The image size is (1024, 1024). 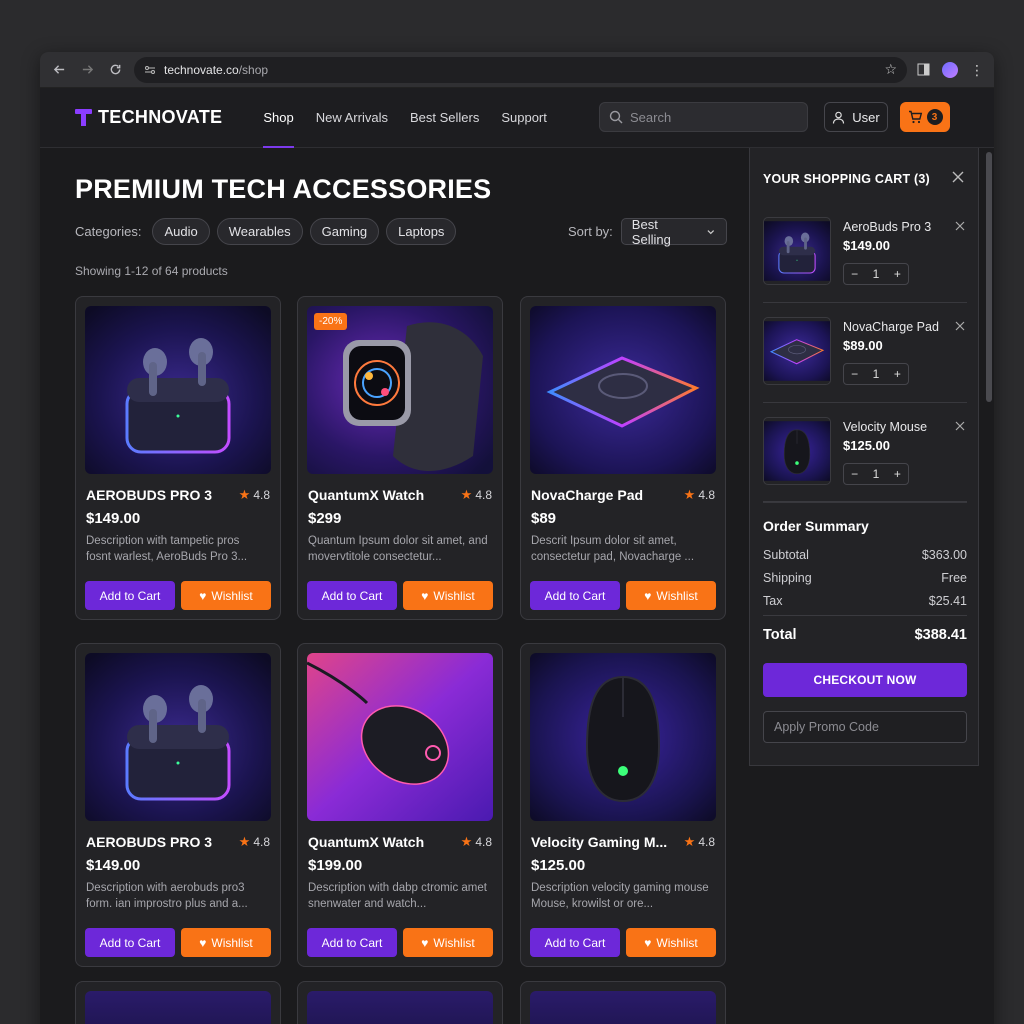 I want to click on back-icon, so click(x=59, y=70).